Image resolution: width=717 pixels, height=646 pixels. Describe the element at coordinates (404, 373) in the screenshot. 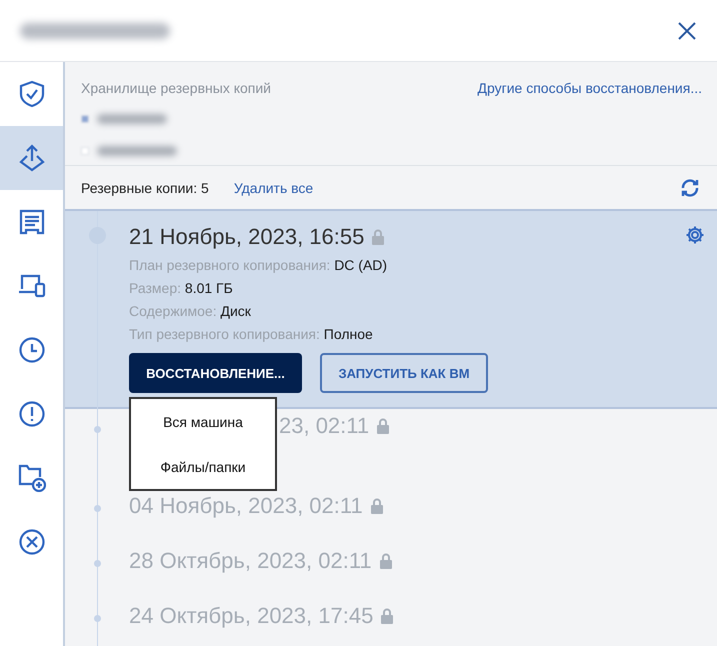

I see `run-vm-button: ЗАПУСТИТЬ КАК ВМ` at that location.